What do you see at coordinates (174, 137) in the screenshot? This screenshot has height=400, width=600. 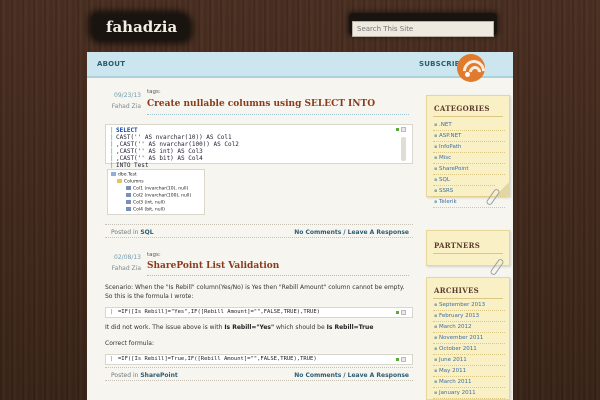 I see `code-line: CAST('' AS nvarchar(10)) AS Col1` at bounding box center [174, 137].